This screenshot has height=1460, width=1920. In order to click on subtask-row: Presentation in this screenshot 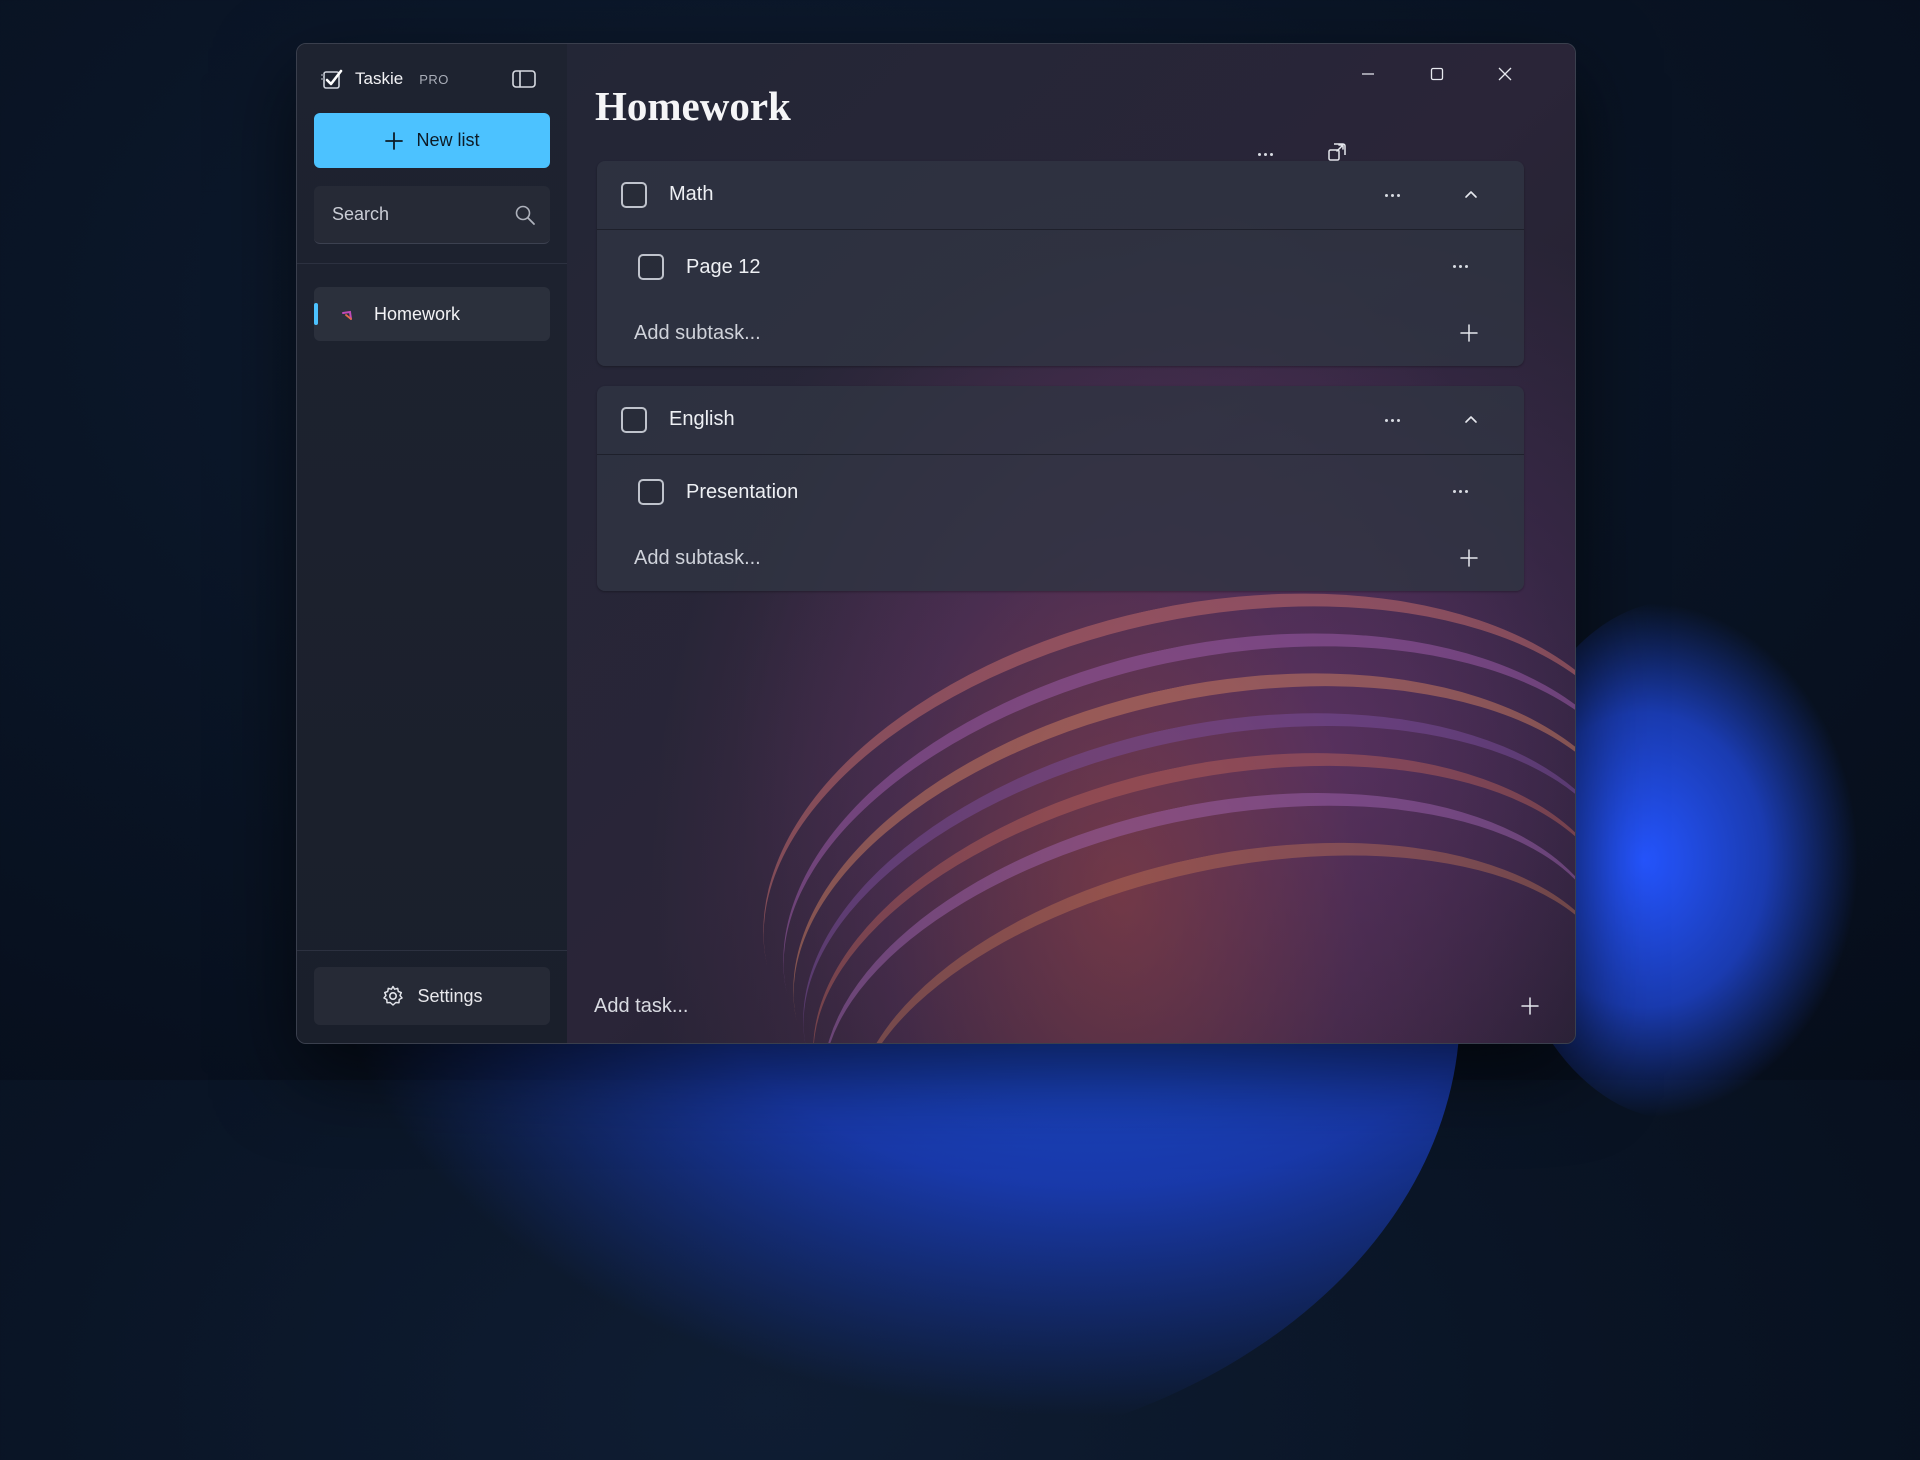, I will do `click(1060, 491)`.